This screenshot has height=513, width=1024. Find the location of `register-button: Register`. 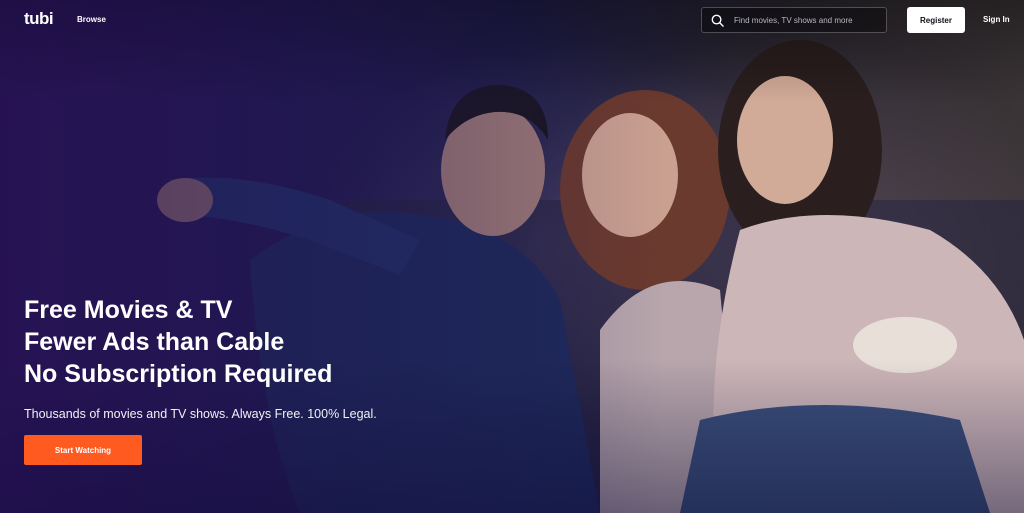

register-button: Register is located at coordinates (936, 20).